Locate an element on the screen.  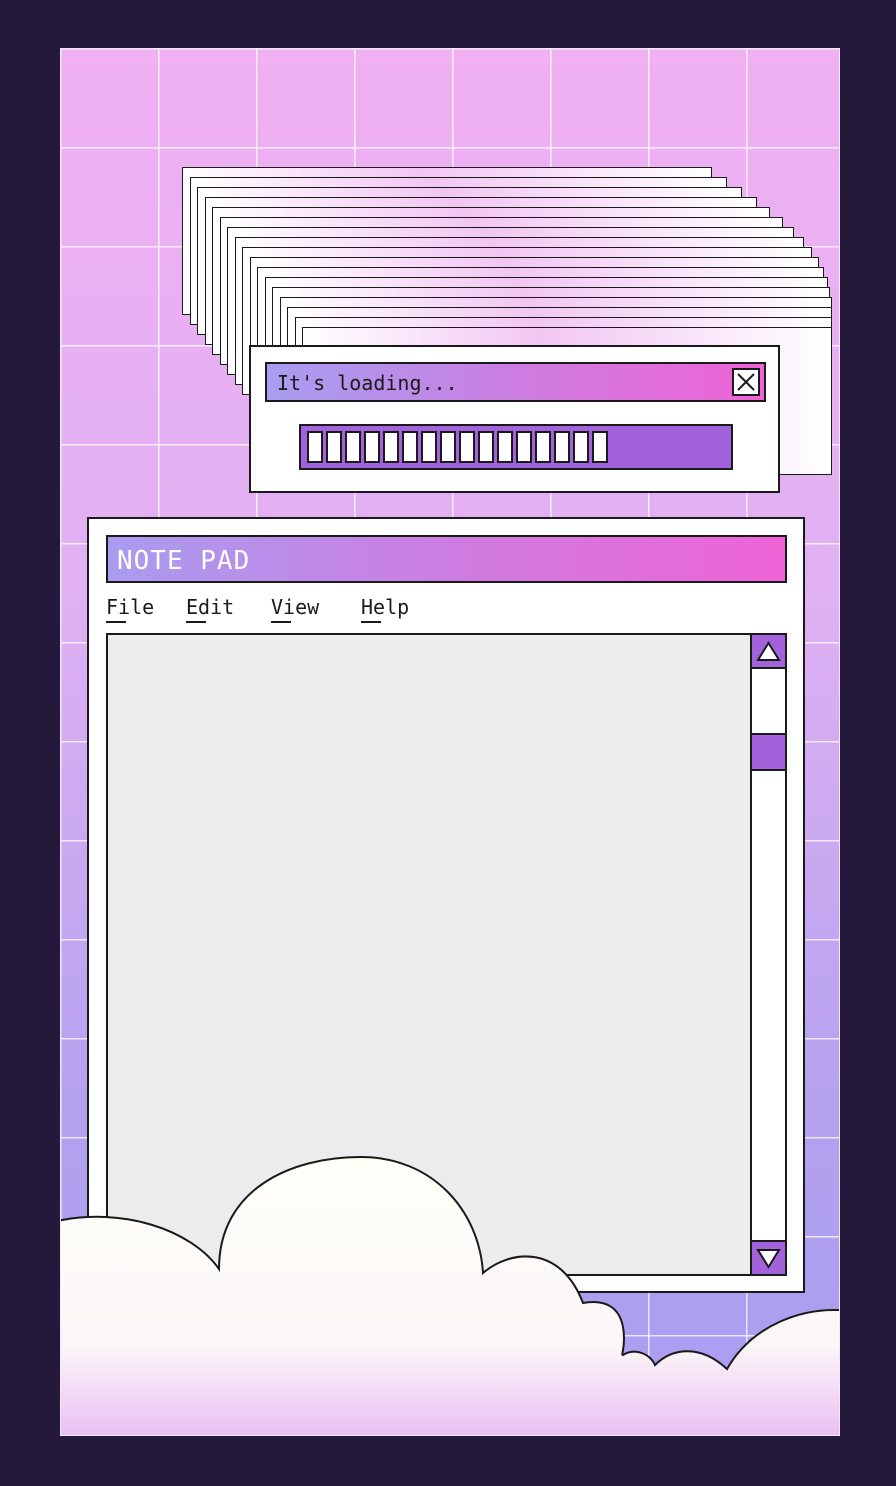
menu-view: View is located at coordinates (295, 609).